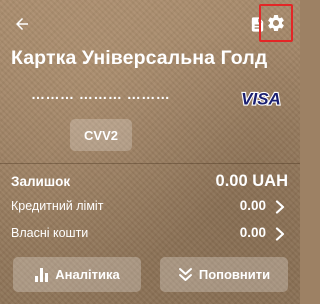 The width and height of the screenshot is (320, 304). I want to click on top-up-button: Поповнити, so click(224, 274).